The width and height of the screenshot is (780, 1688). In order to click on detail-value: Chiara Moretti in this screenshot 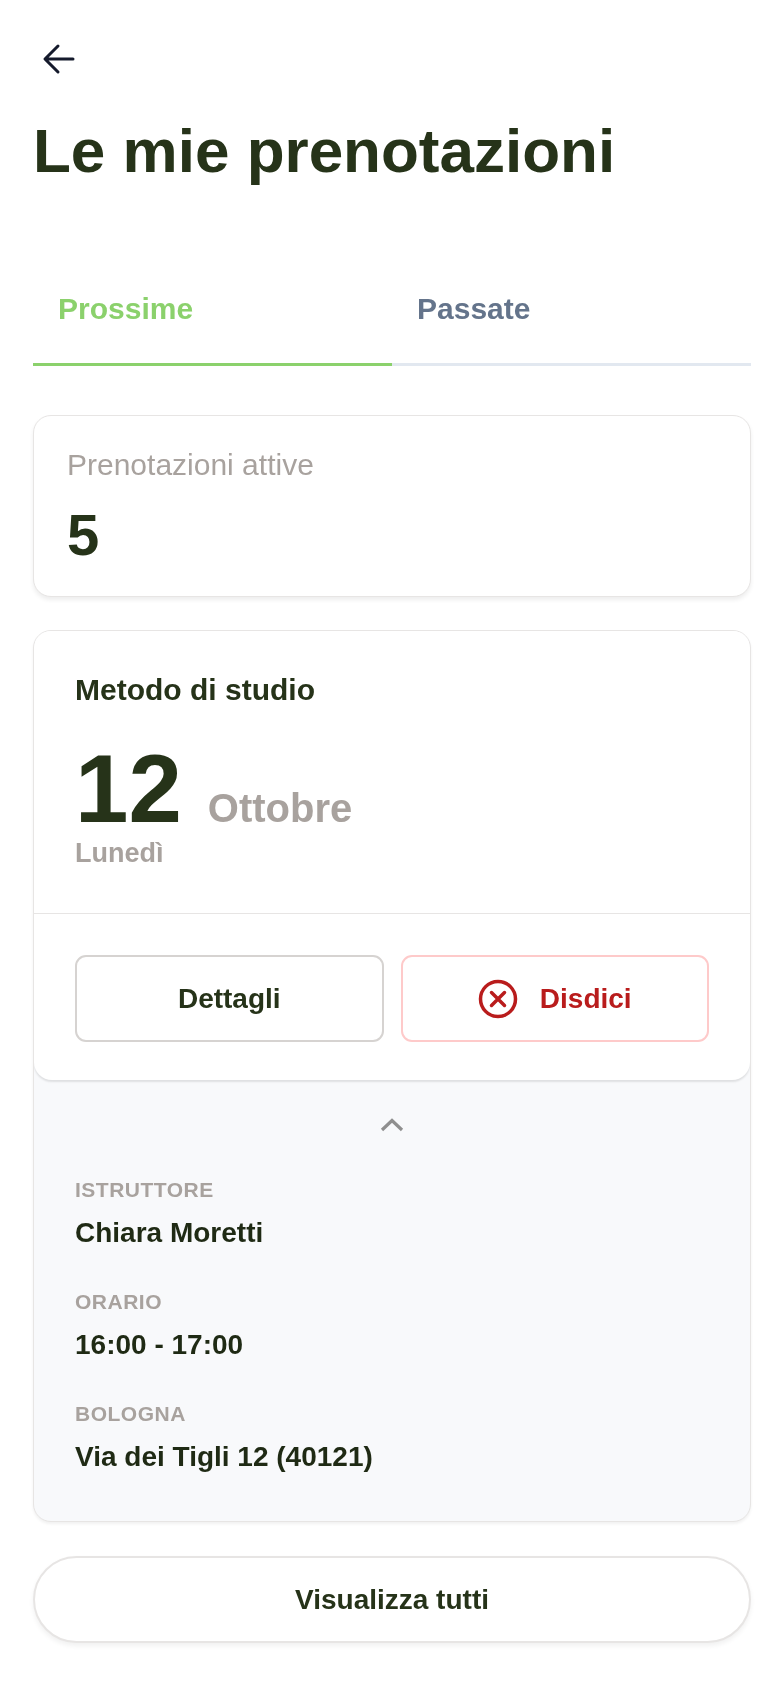, I will do `click(170, 1233)`.